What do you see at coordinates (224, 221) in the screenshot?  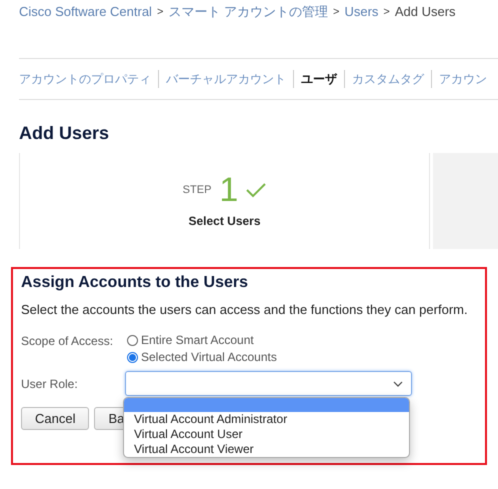 I see `step-label: Select Users` at bounding box center [224, 221].